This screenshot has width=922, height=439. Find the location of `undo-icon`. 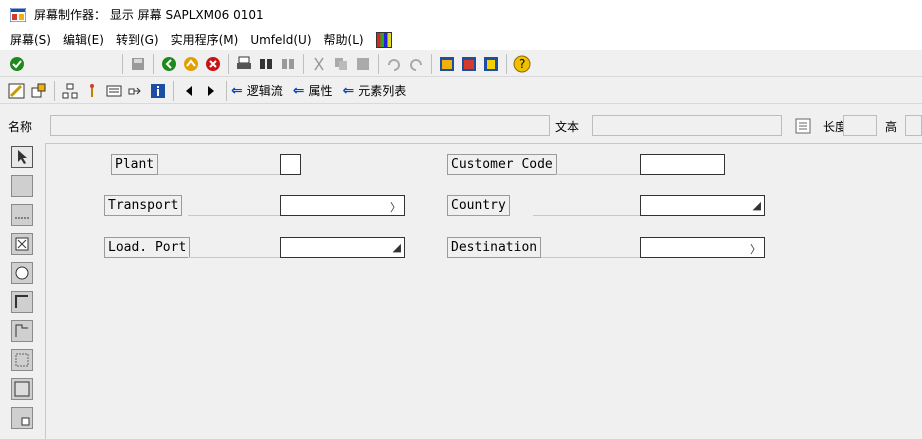

undo-icon is located at coordinates (394, 64).